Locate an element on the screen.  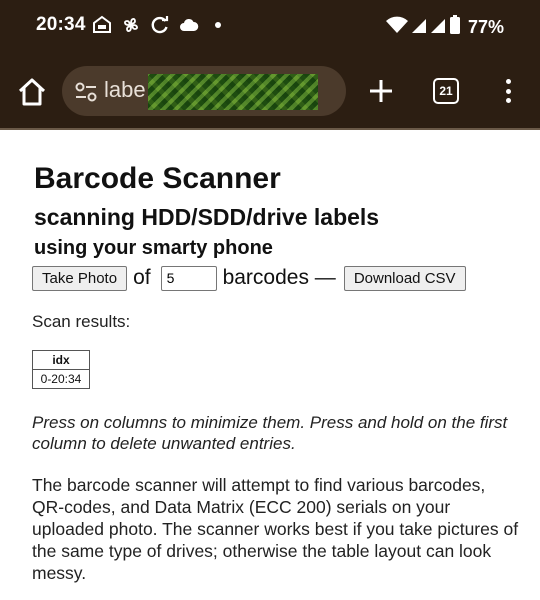
notification-icons is located at coordinates (160, 25).